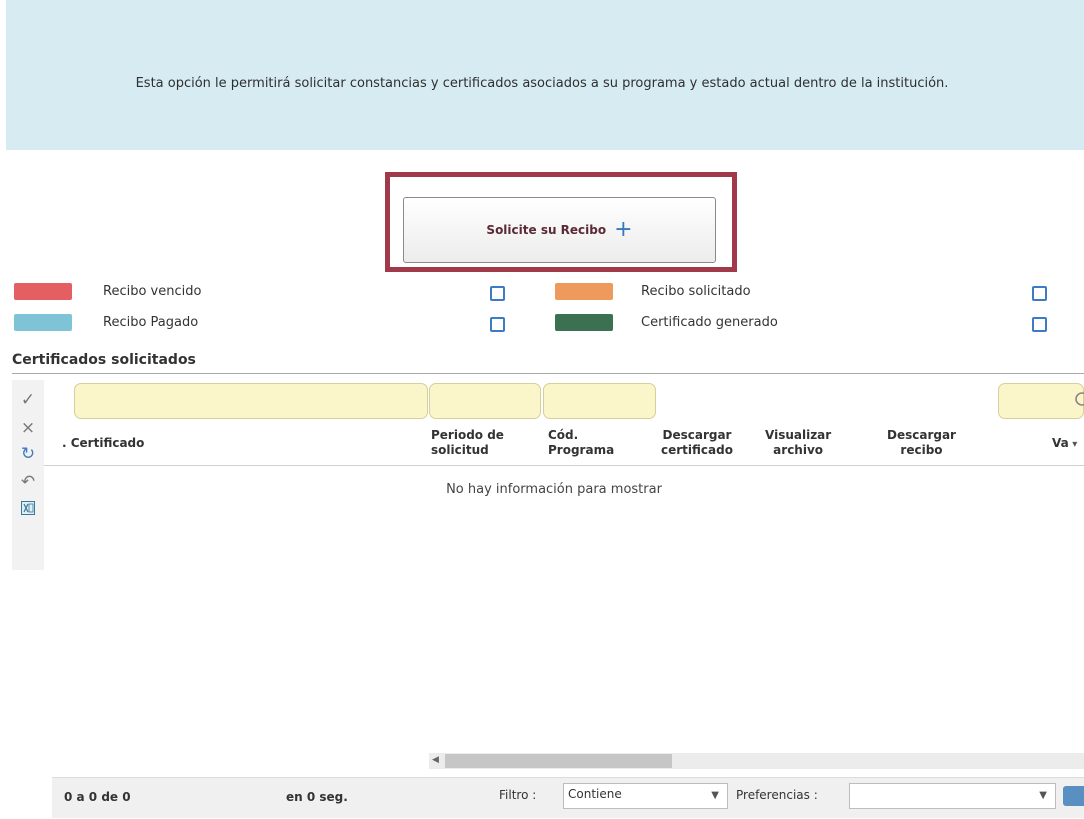 The image size is (1084, 819). What do you see at coordinates (921, 443) in the screenshot?
I see `column-header-descargar-recibo: Descargar recibo` at bounding box center [921, 443].